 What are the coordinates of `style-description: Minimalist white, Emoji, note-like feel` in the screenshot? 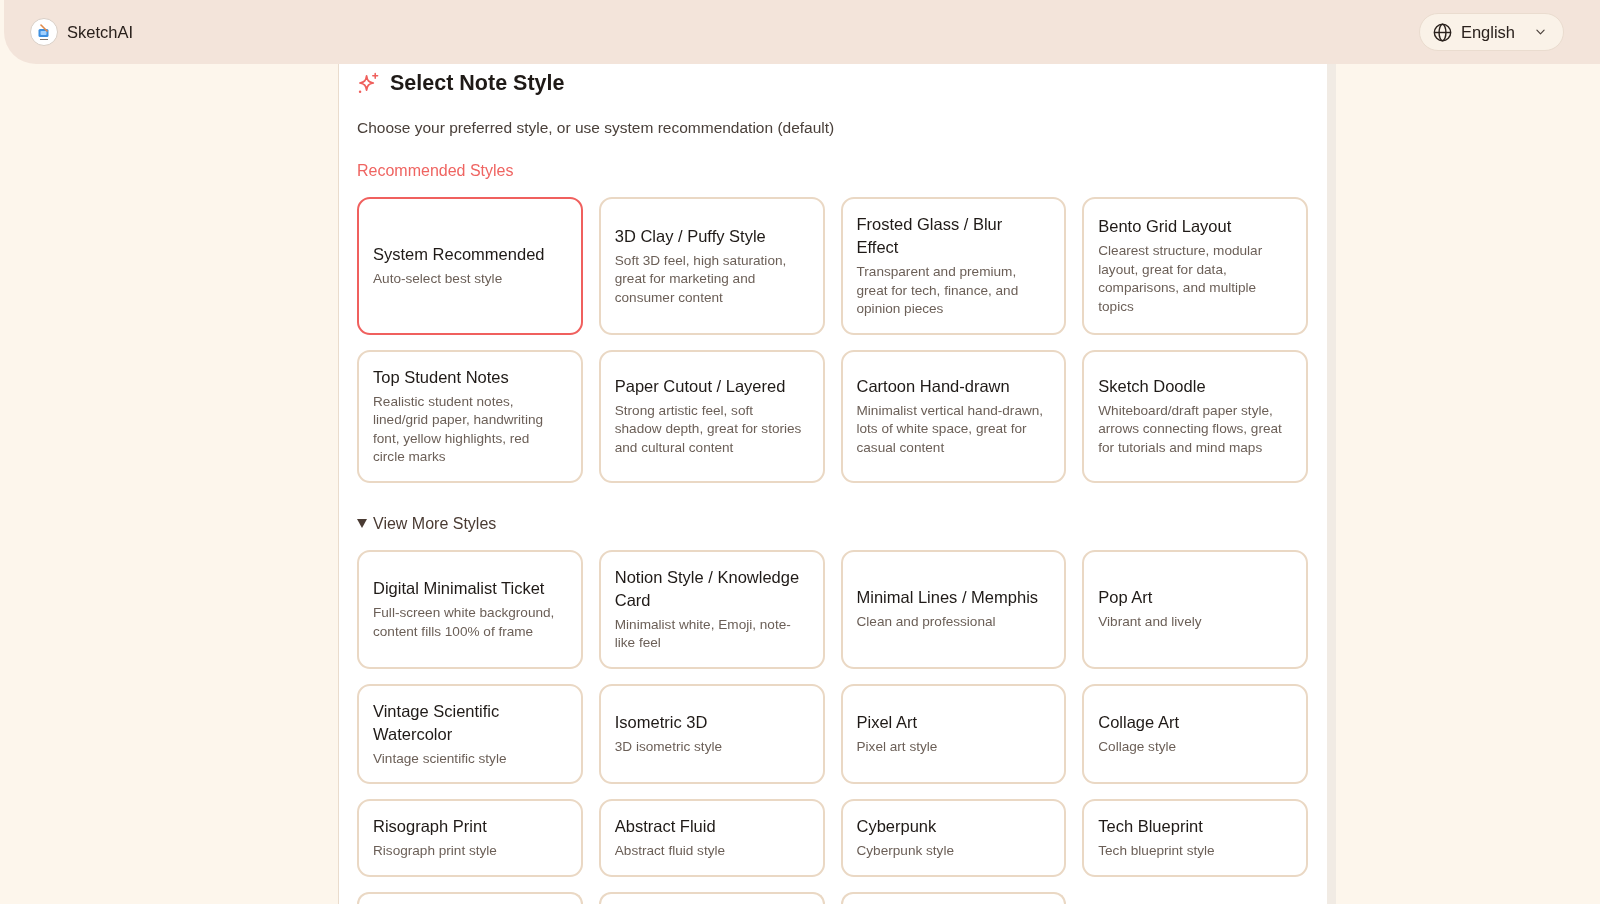 It's located at (703, 633).